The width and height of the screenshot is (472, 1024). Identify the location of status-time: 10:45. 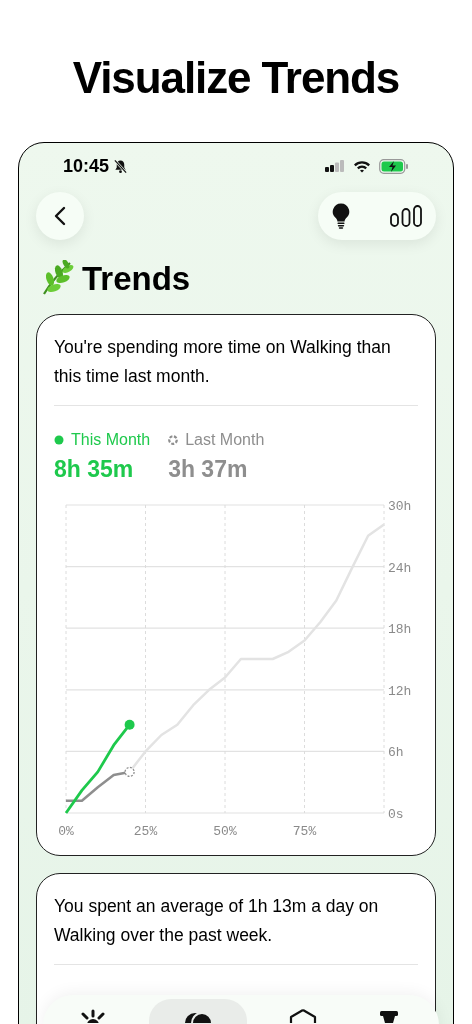
(86, 166).